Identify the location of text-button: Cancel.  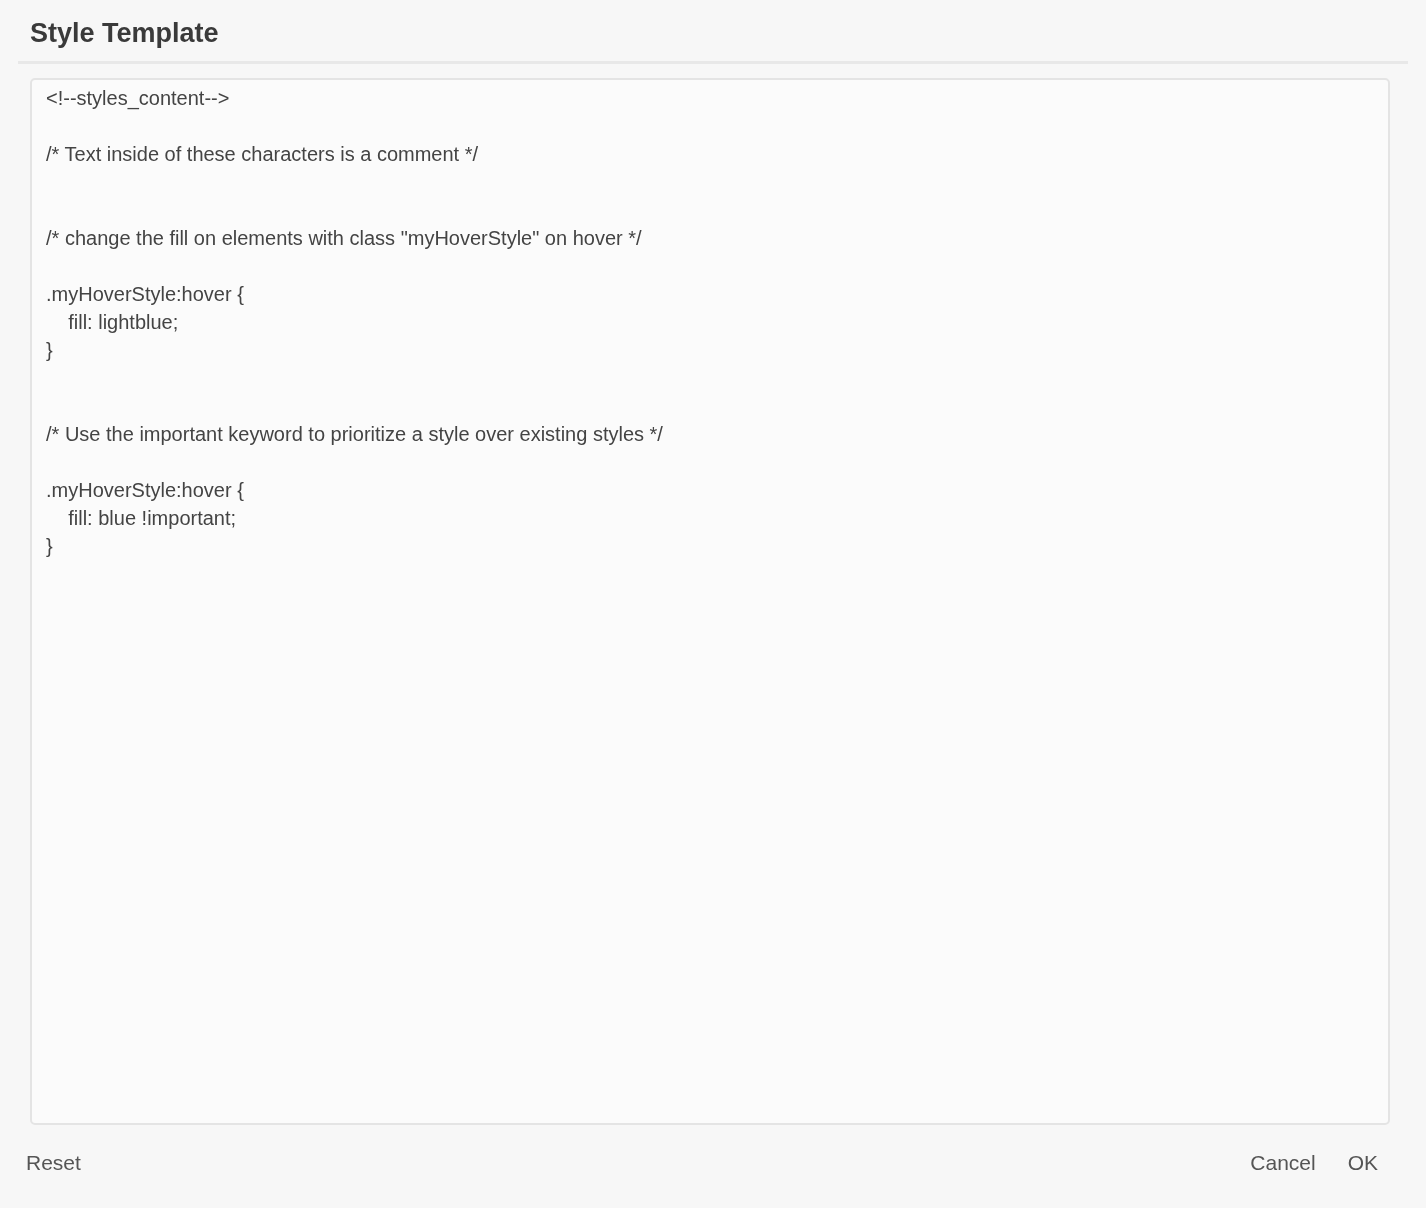
(1283, 1163).